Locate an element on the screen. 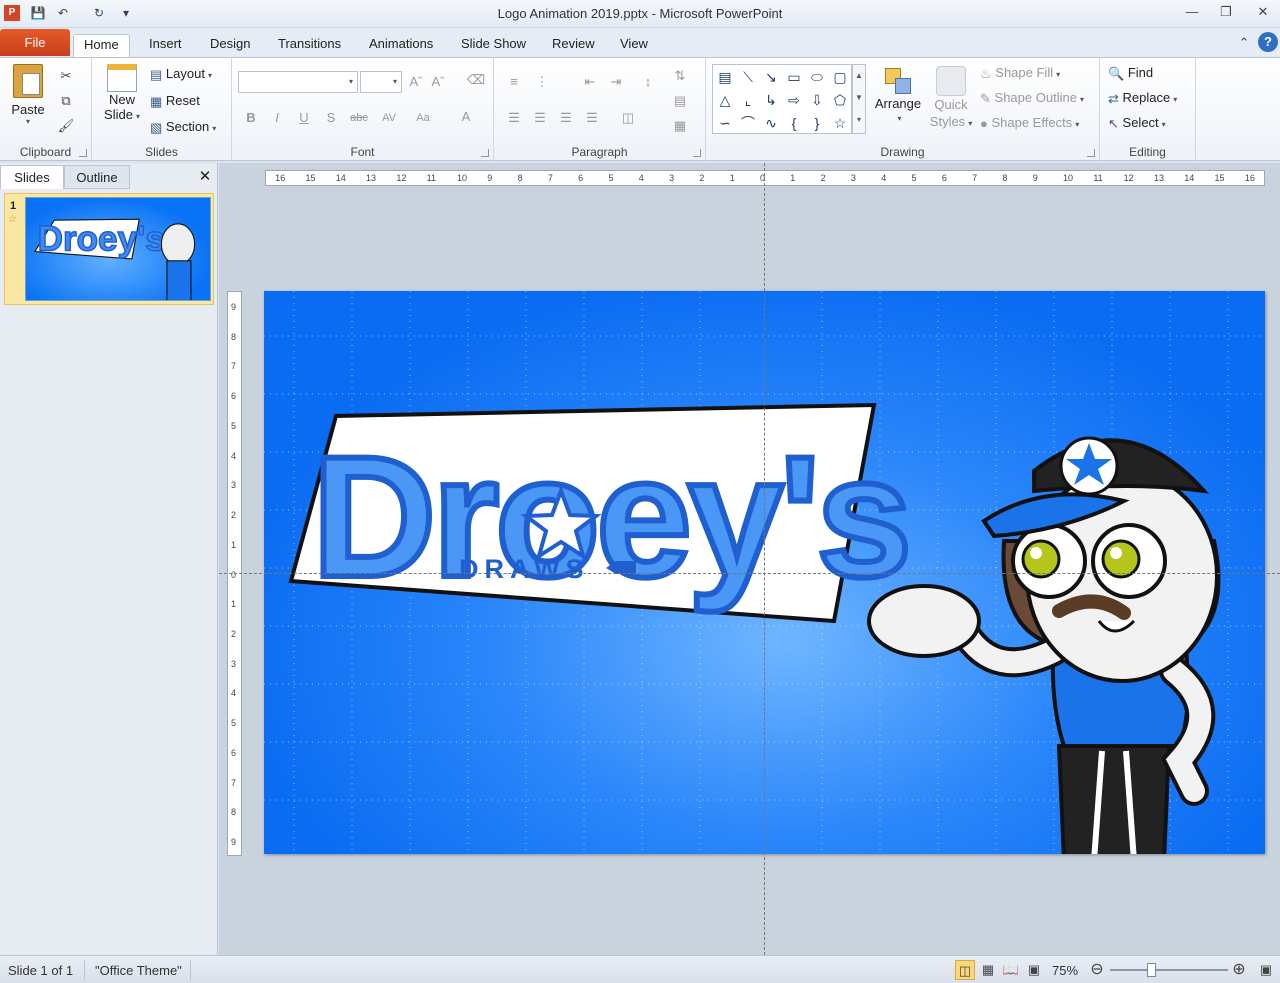 Image resolution: width=1280 pixels, height=983 pixels. slide-thumbnail: Droey's is located at coordinates (118, 249).